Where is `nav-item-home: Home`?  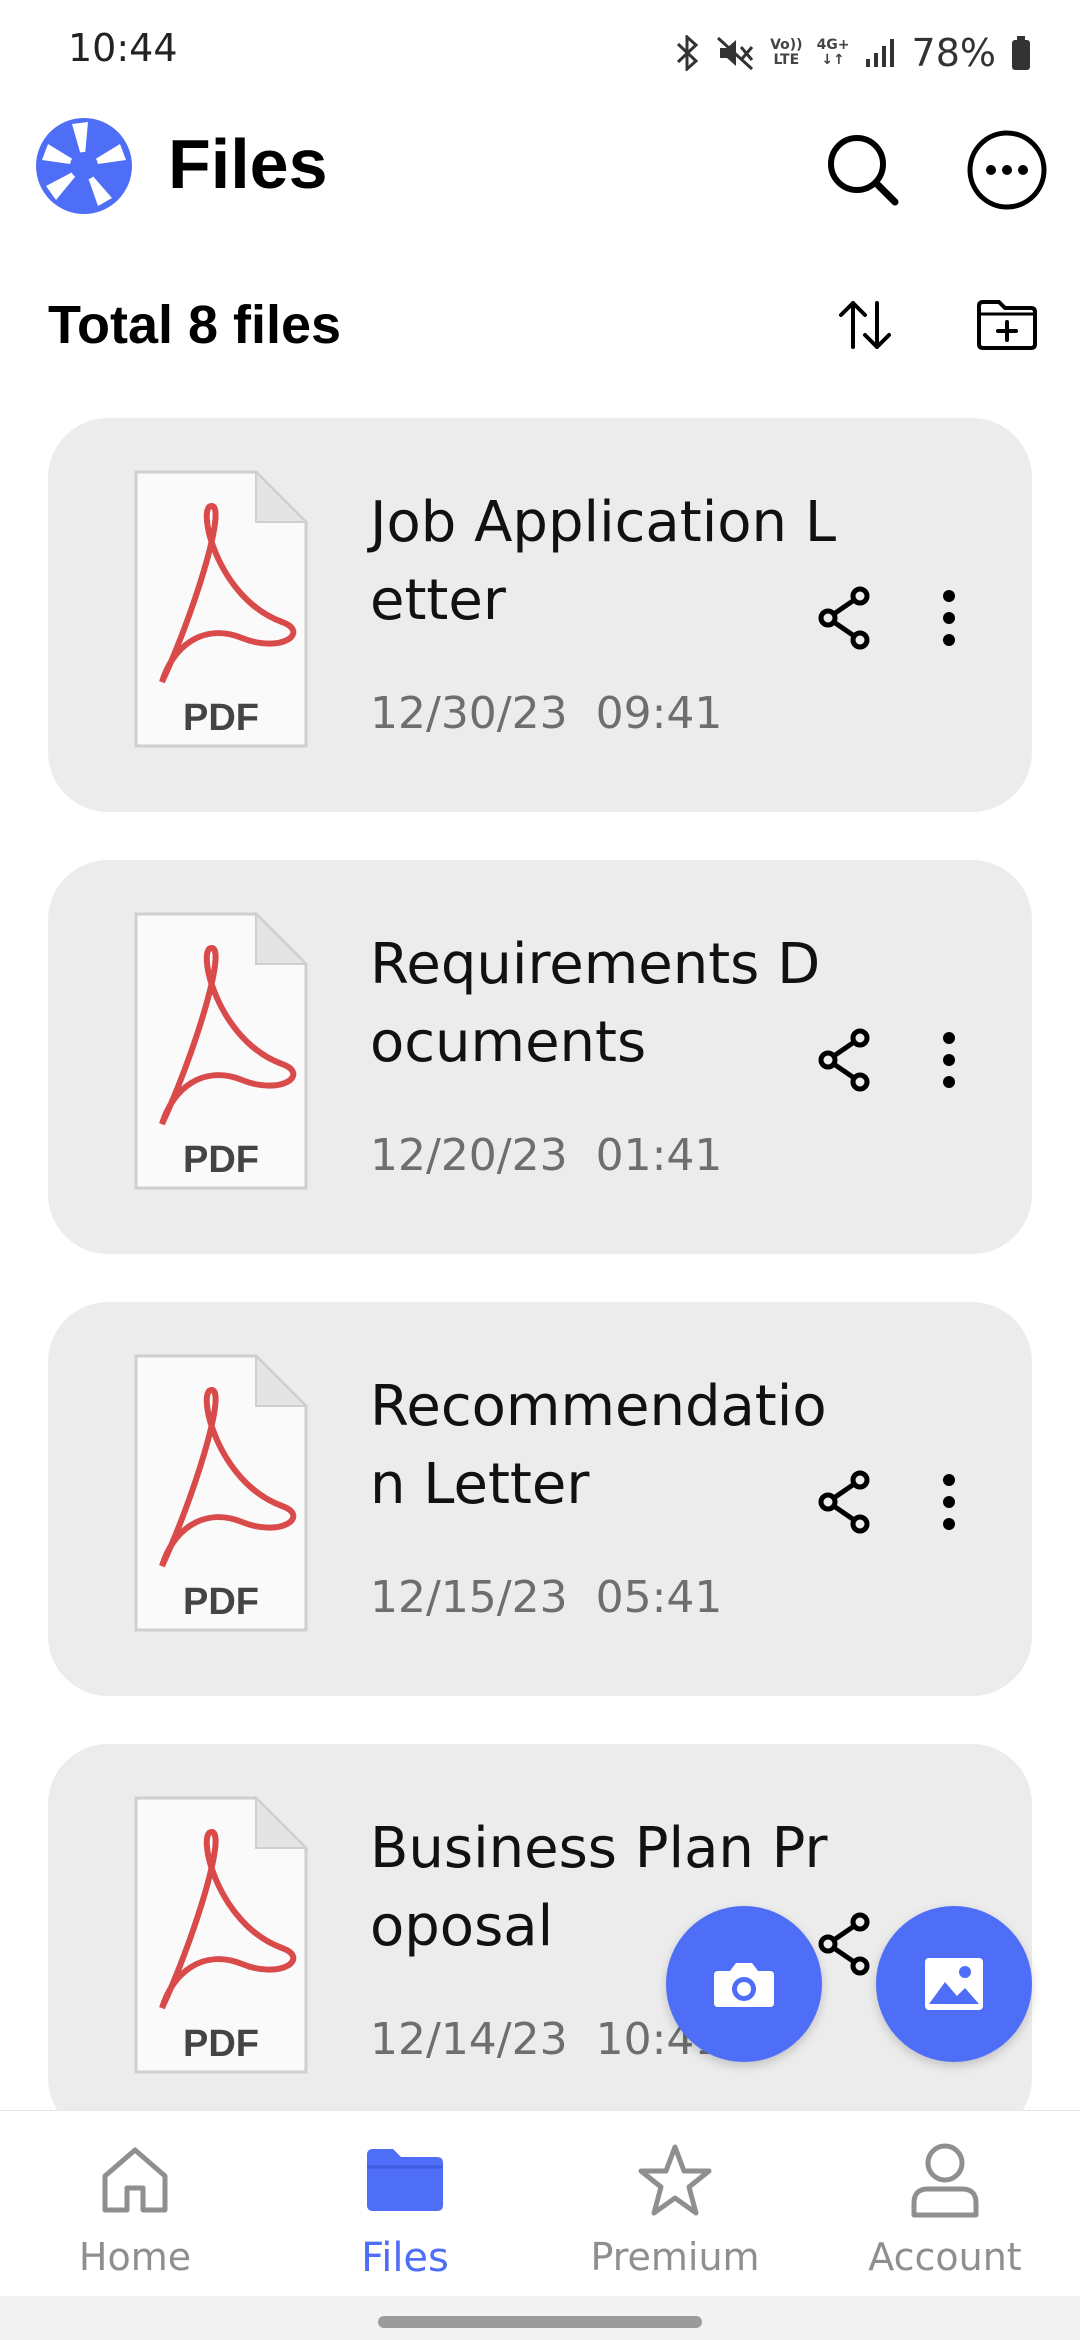
nav-item-home: Home is located at coordinates (135, 2204).